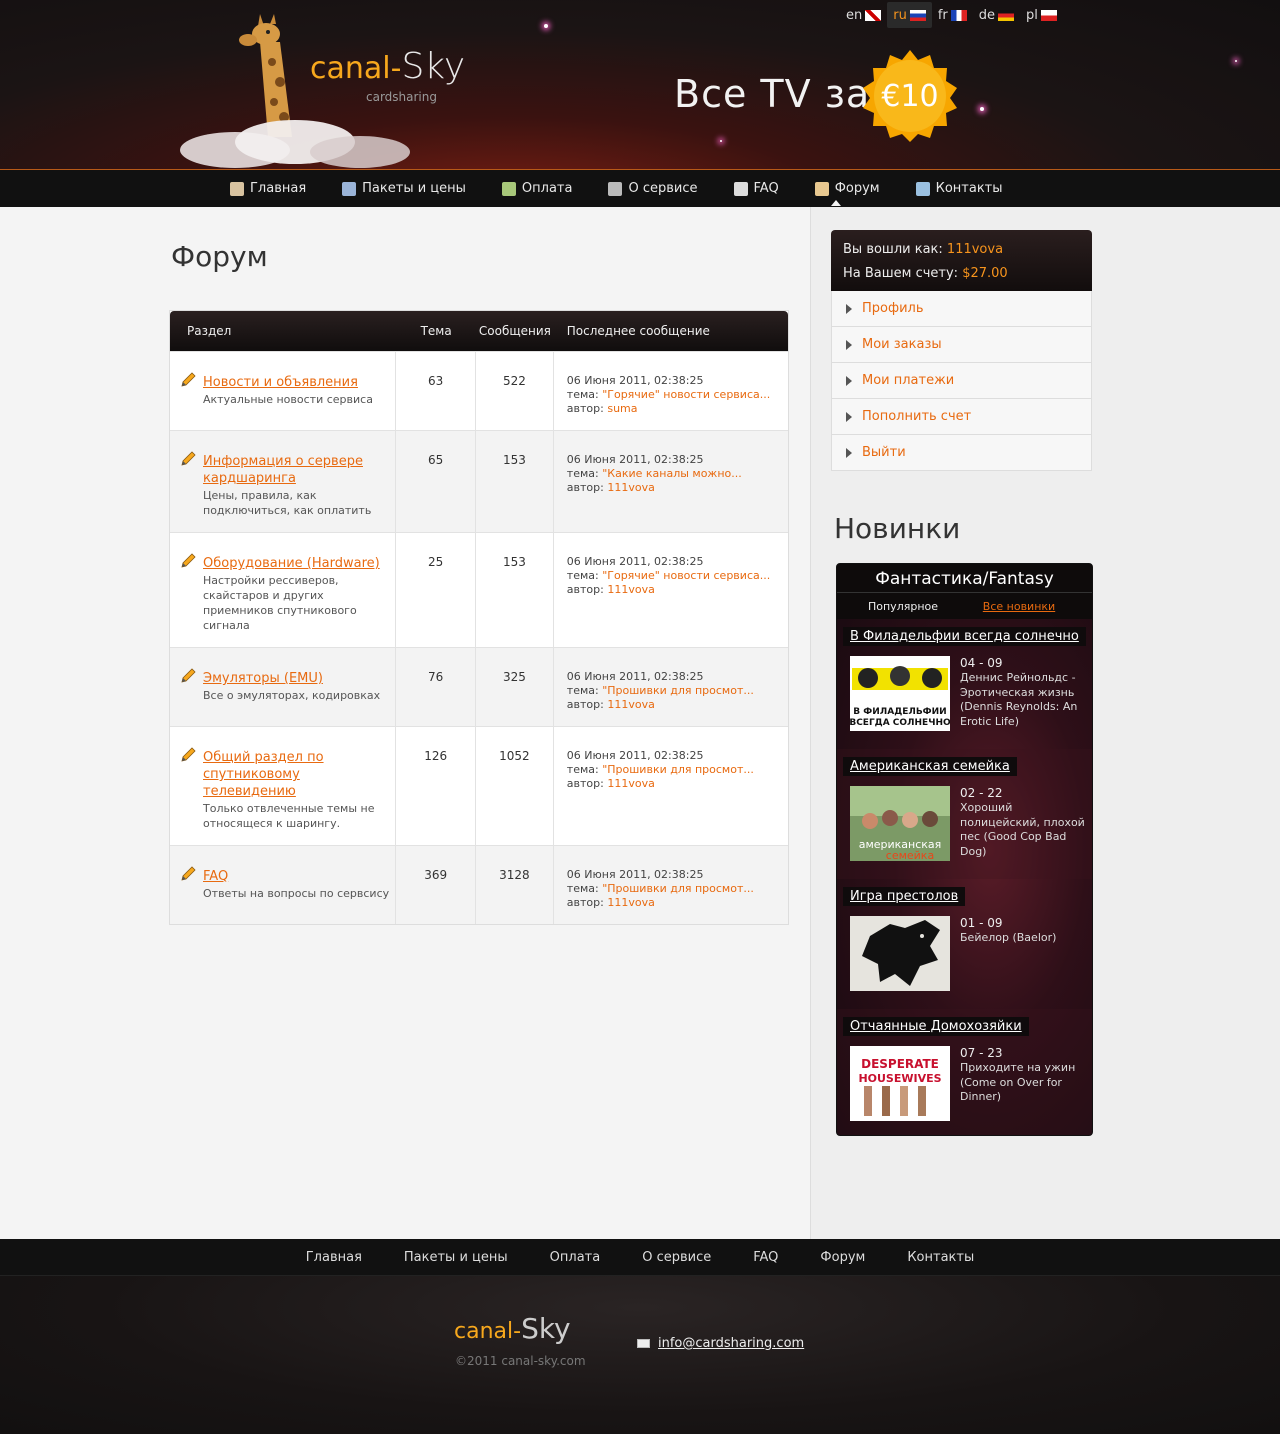 The image size is (1280, 1434). Describe the element at coordinates (961, 417) in the screenshot. I see `account-menu-topup: Пополнить счет` at that location.